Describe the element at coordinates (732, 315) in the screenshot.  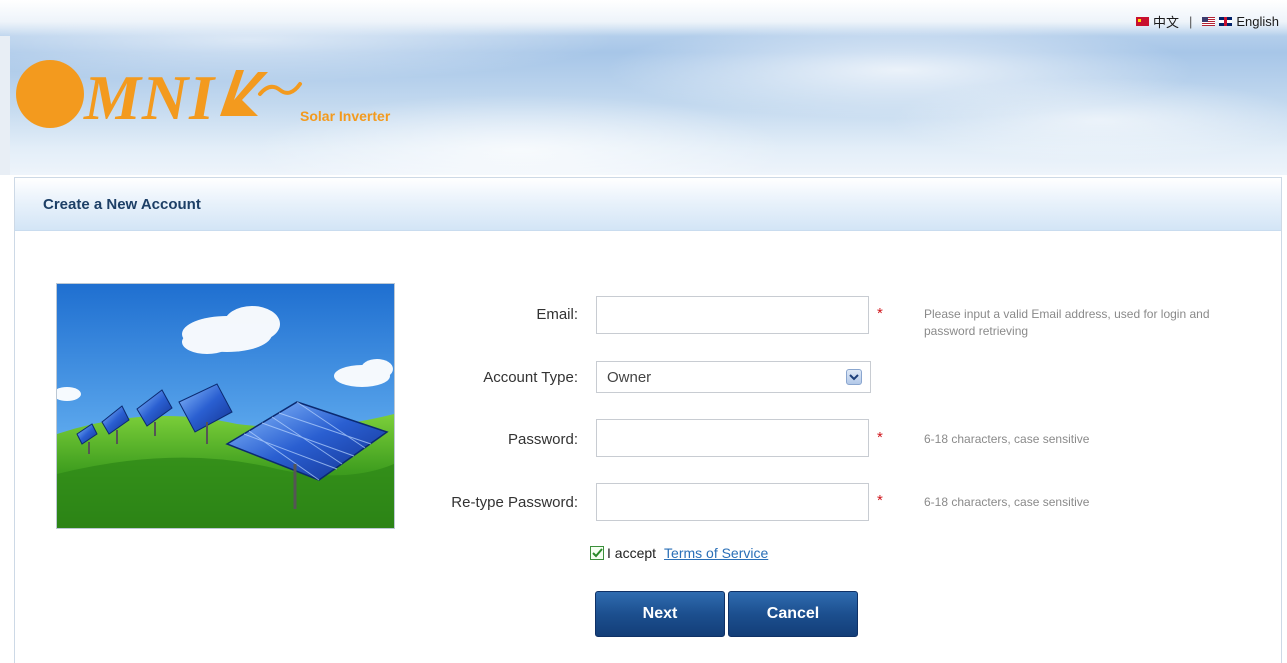
I see `email-input` at that location.